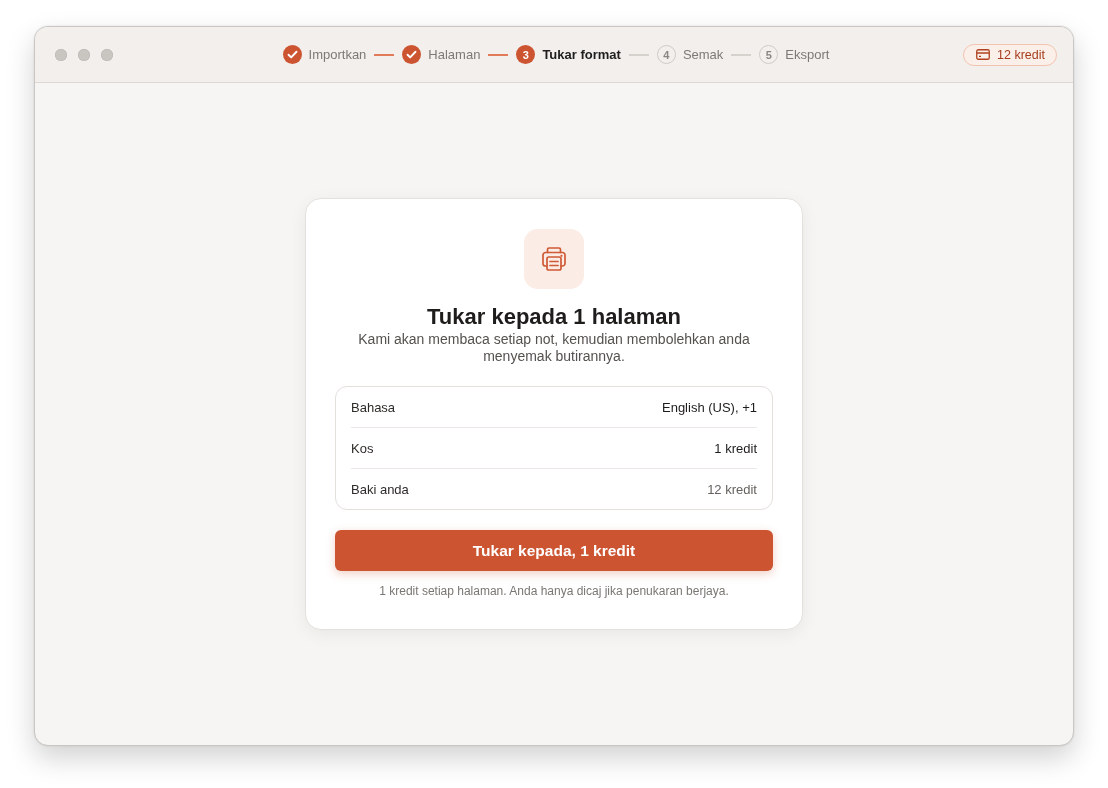 The image size is (1108, 788). Describe the element at coordinates (337, 54) in the screenshot. I see `step-label: Importkan` at that location.